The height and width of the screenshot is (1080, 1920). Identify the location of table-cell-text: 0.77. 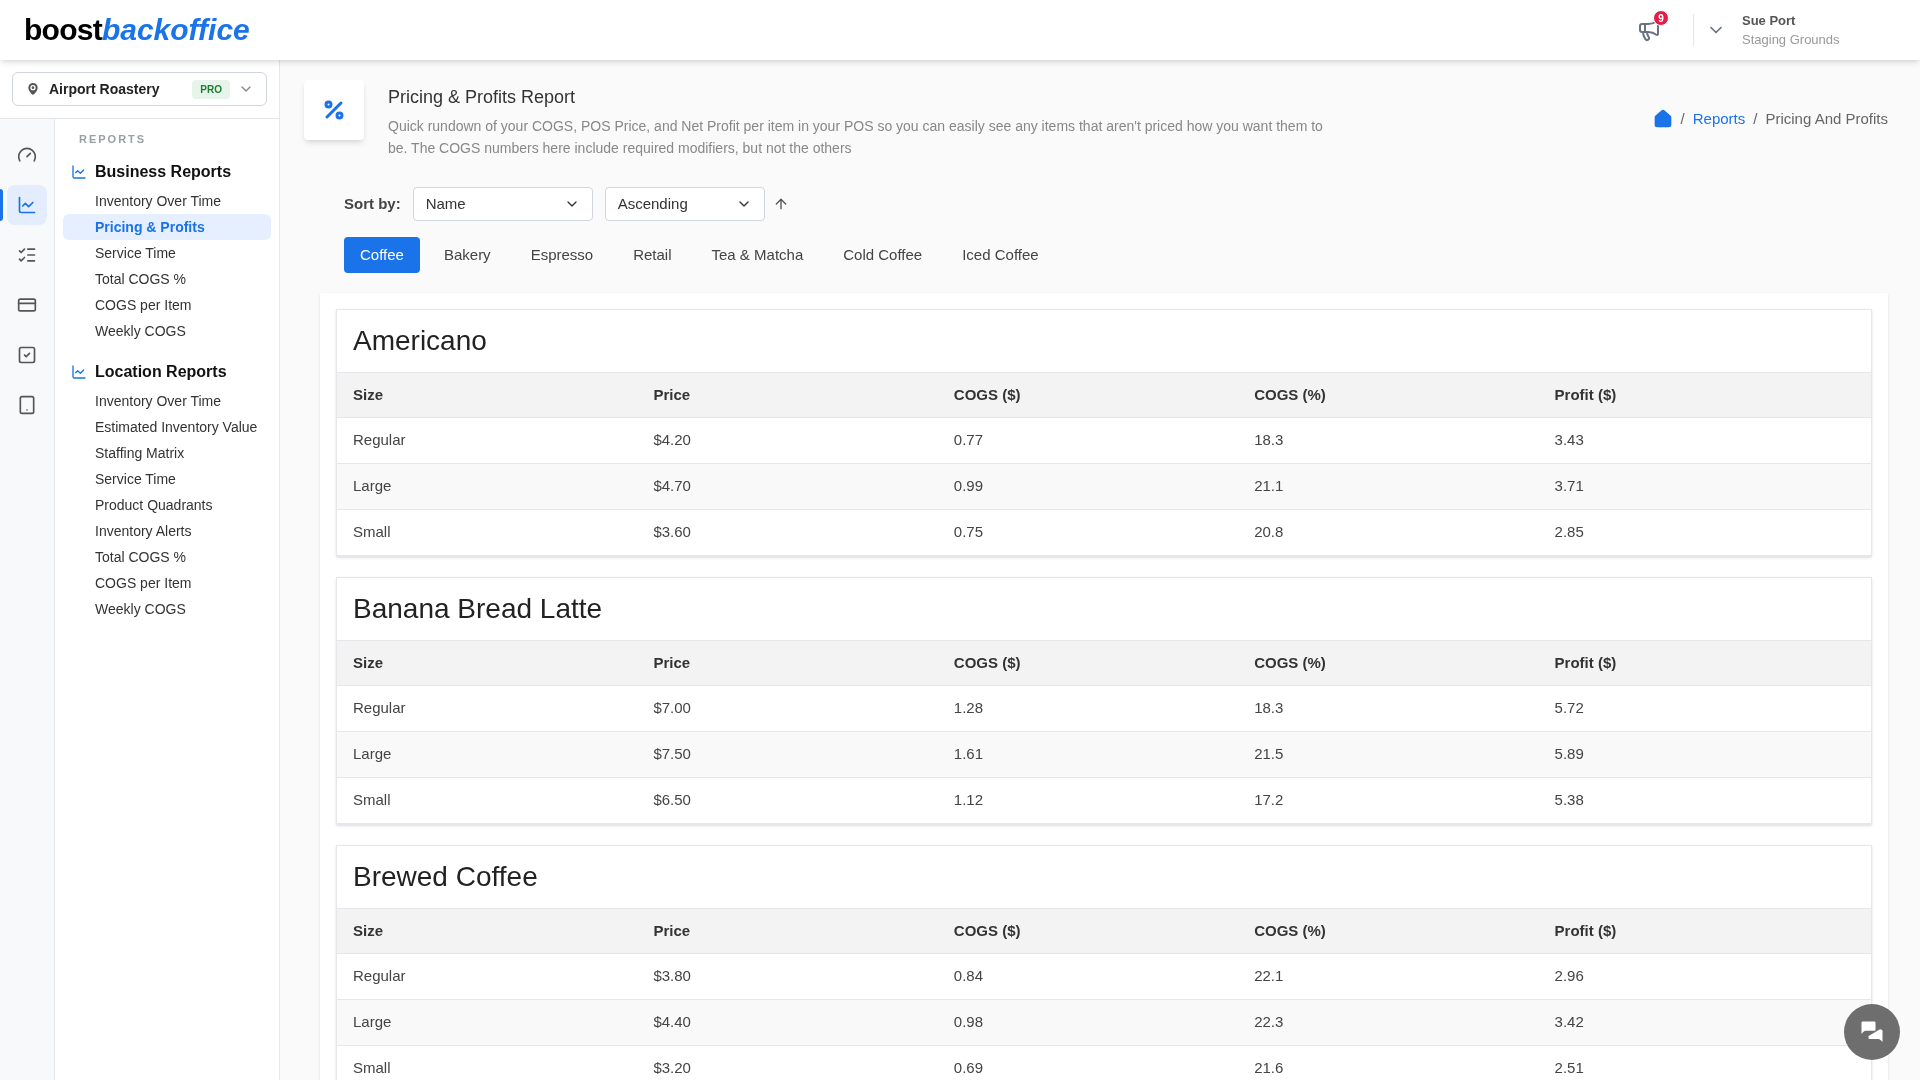
(968, 440).